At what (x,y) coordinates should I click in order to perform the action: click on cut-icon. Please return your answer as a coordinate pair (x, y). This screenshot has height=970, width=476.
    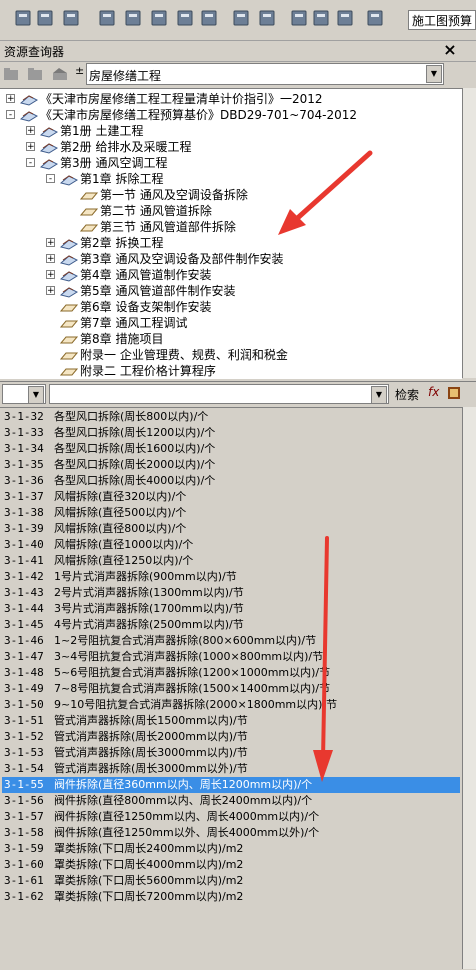
    Looking at the image, I should click on (299, 18).